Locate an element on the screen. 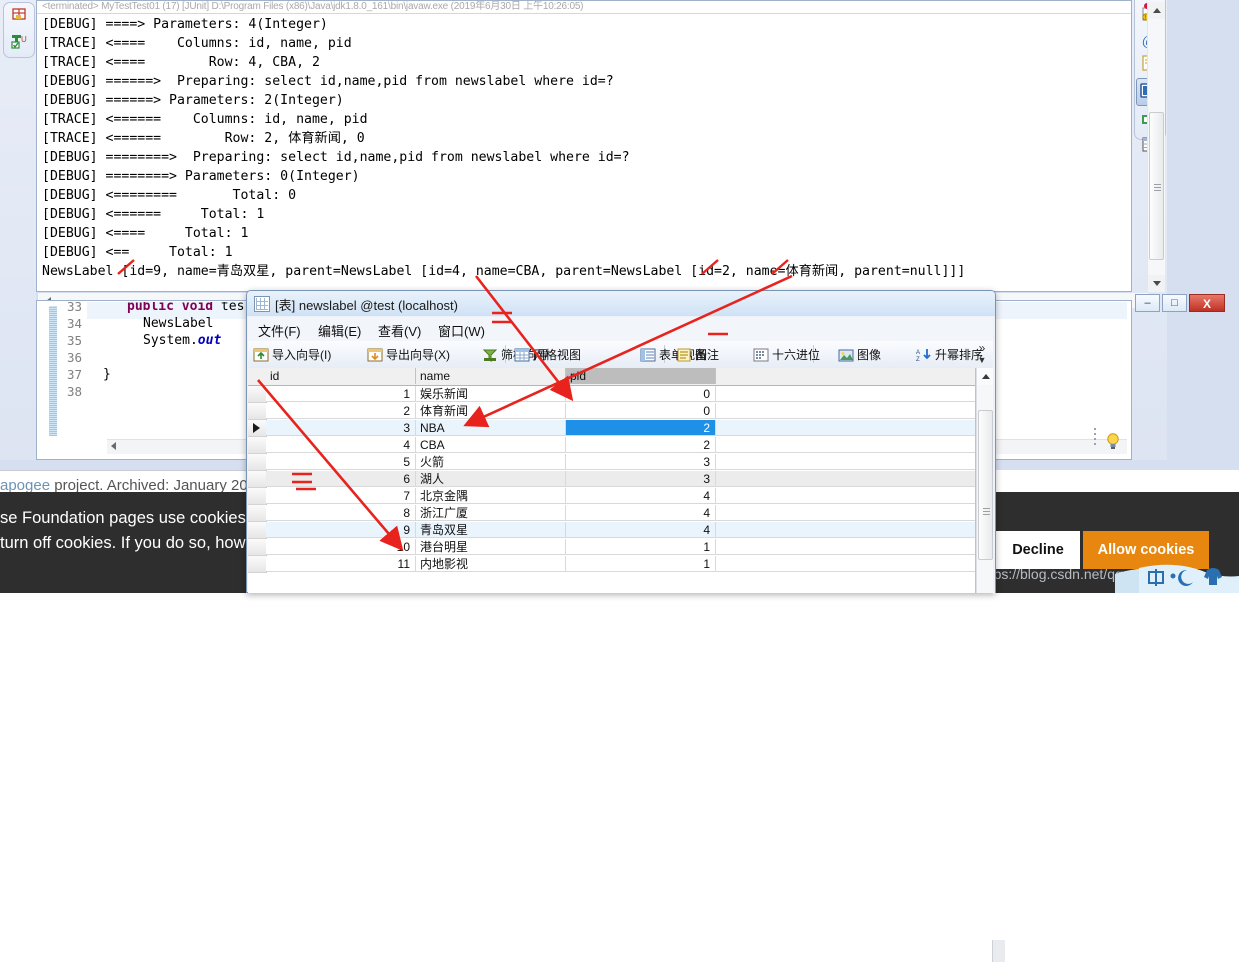 The width and height of the screenshot is (1239, 962). table-row: 6 湖人 3 is located at coordinates (611, 479).